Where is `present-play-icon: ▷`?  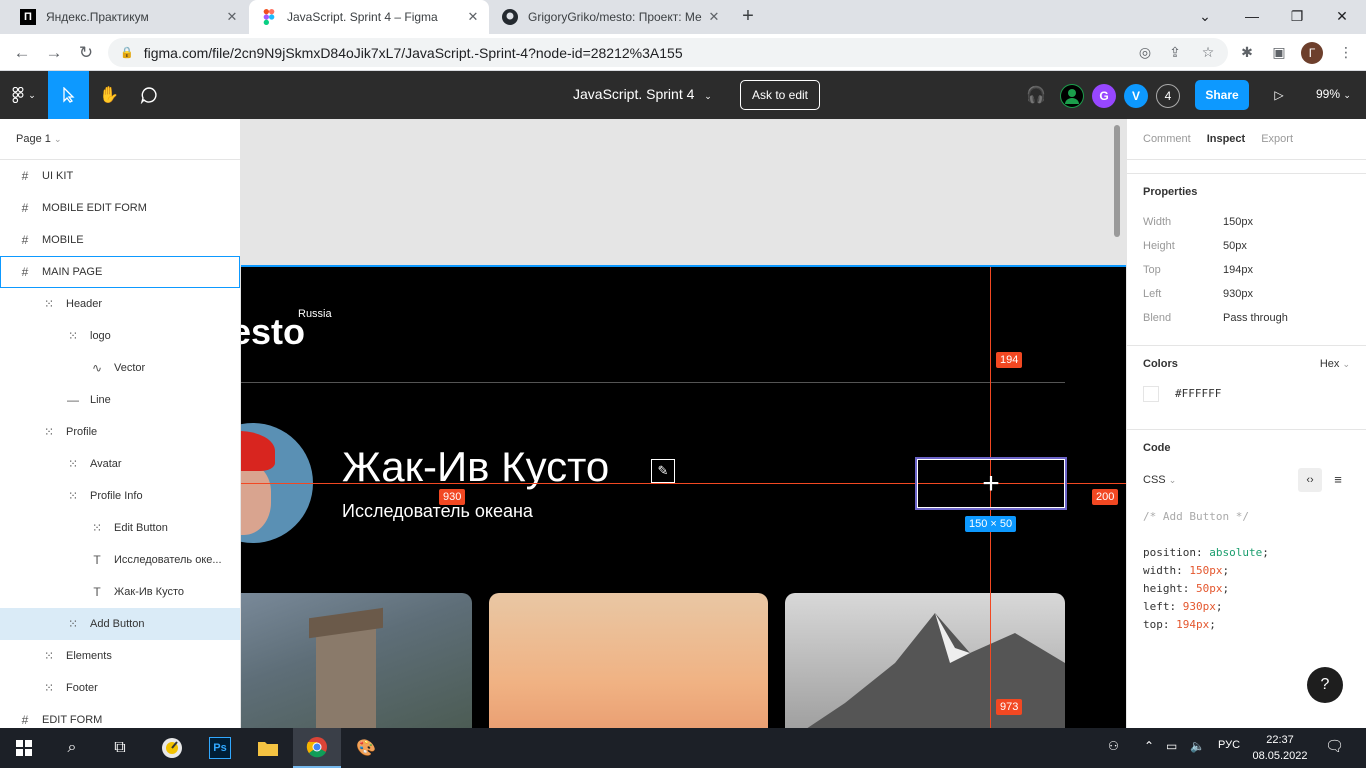 present-play-icon: ▷ is located at coordinates (1279, 95).